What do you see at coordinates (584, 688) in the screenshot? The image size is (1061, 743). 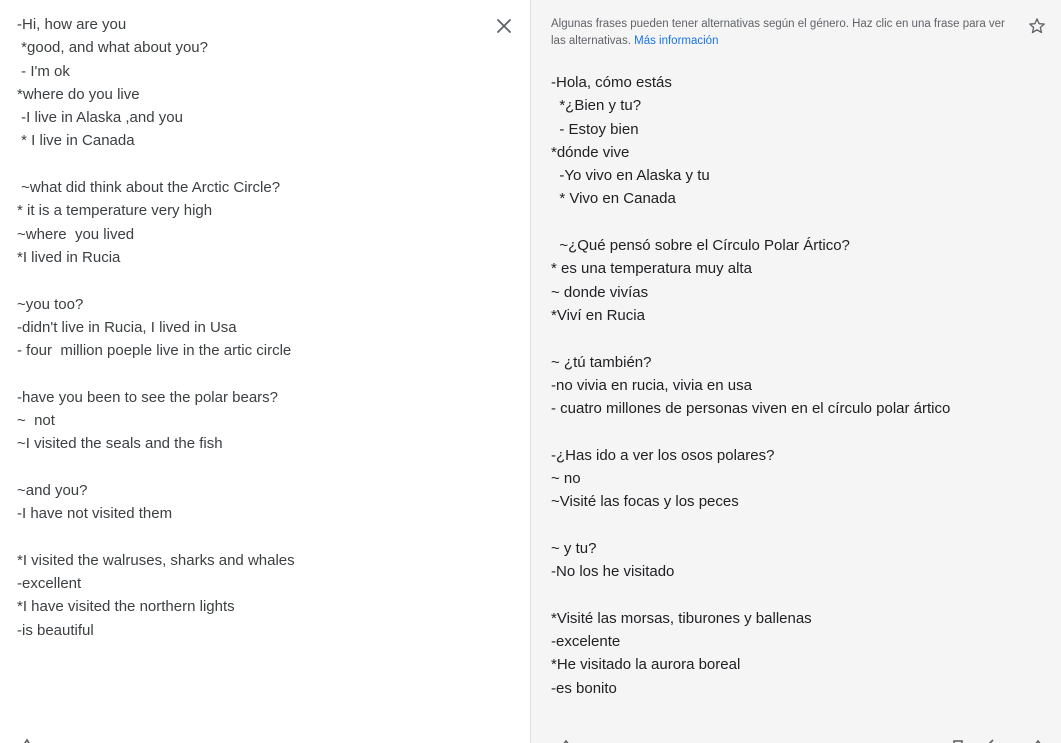 I see `translation-text-line: -es bonito` at bounding box center [584, 688].